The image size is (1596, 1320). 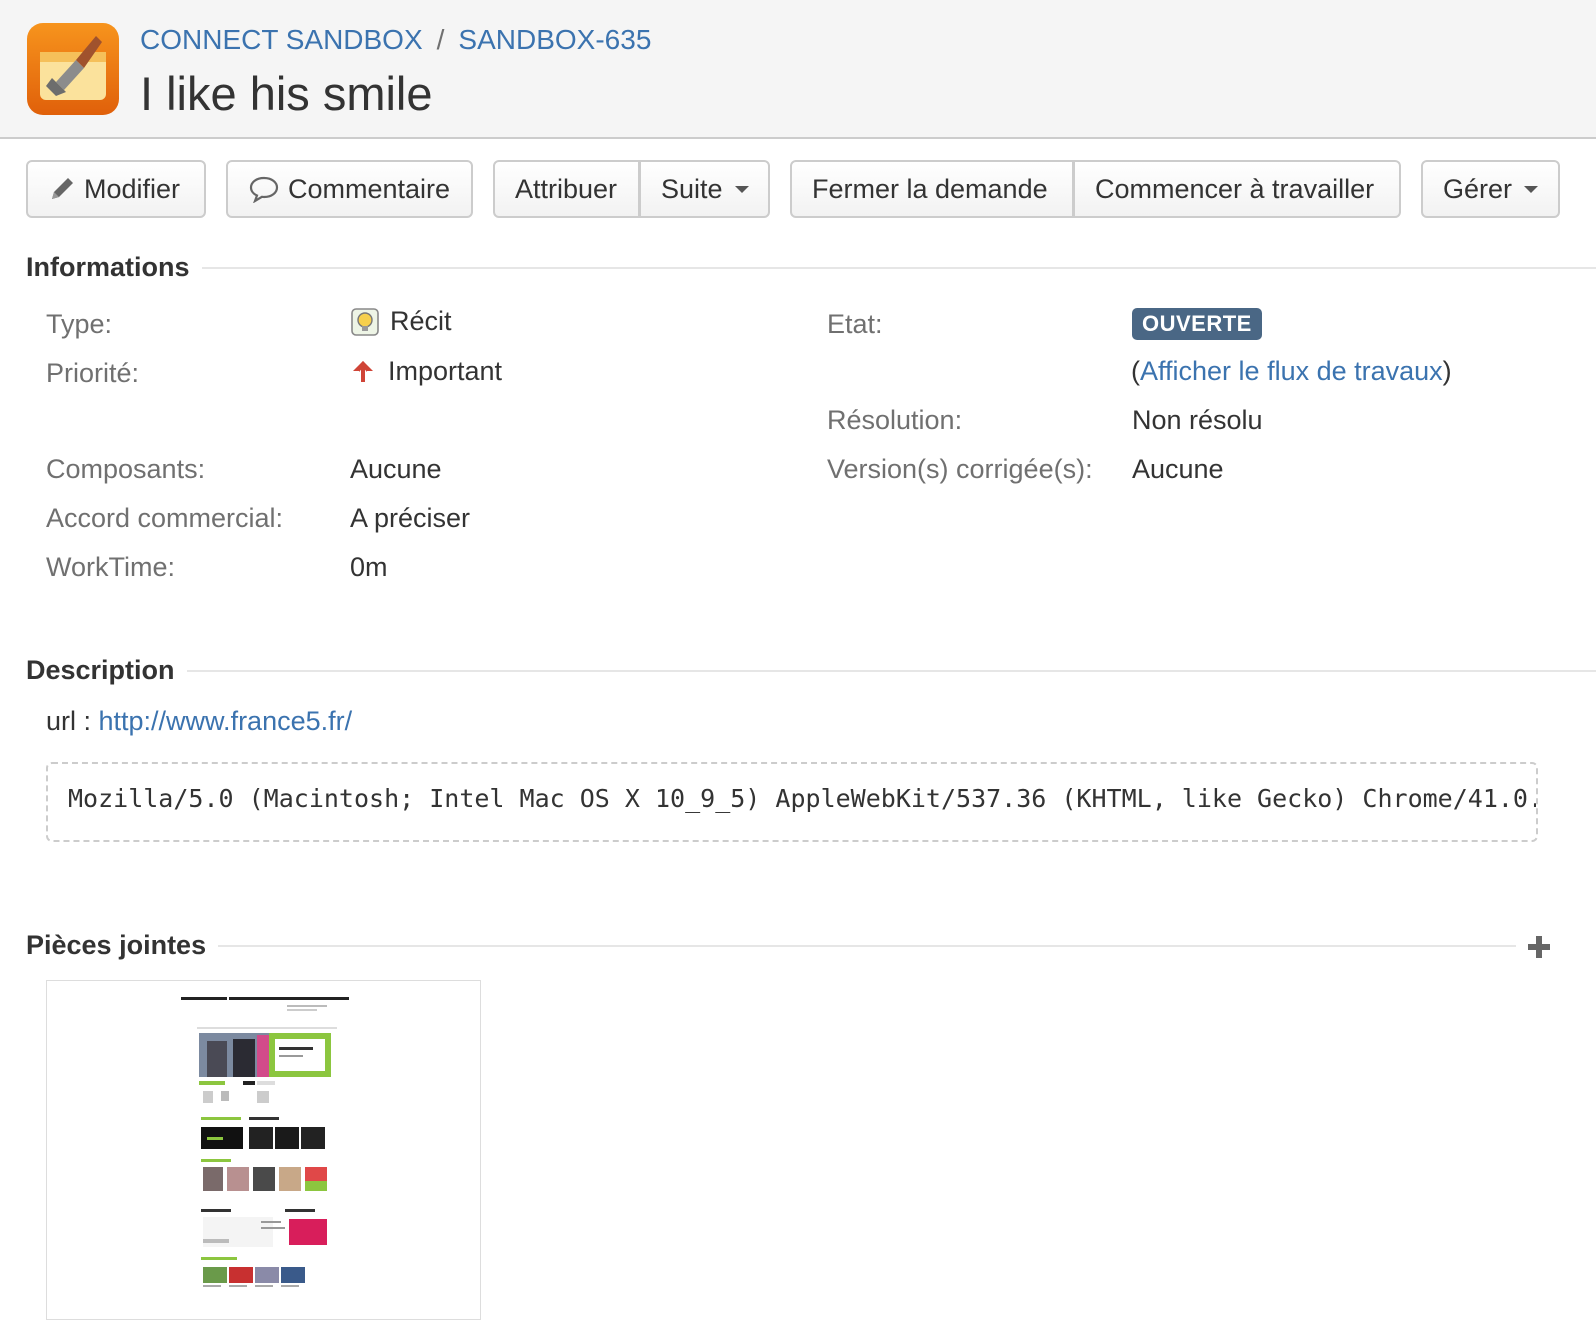 I want to click on comment-group: Commentaire, so click(x=349, y=189).